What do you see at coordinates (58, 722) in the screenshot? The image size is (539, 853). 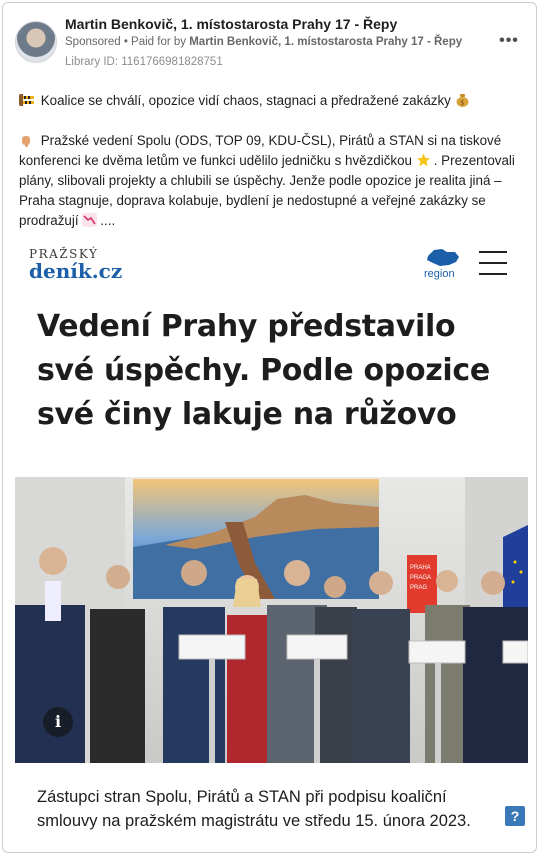 I see `info-icon: i` at bounding box center [58, 722].